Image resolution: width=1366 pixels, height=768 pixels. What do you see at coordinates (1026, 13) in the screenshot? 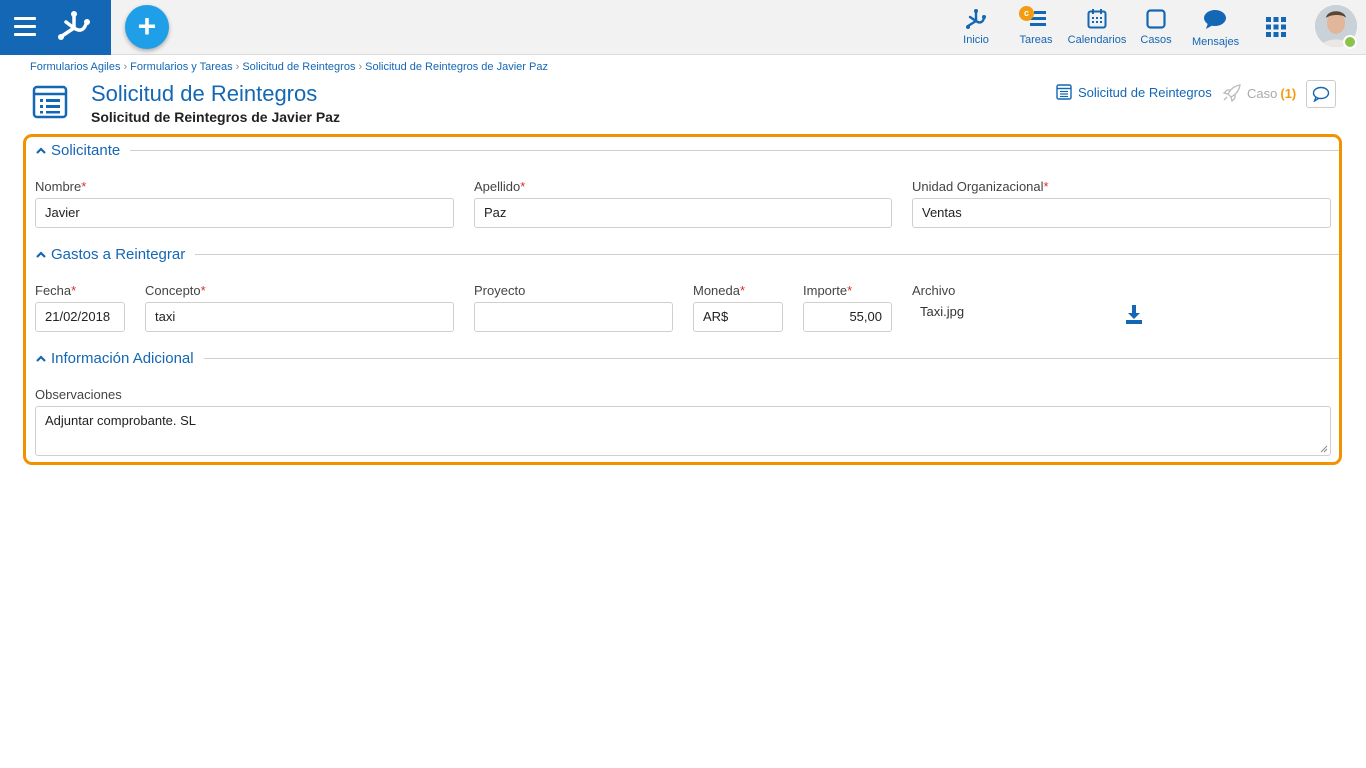
I see `tasks-badge: c` at bounding box center [1026, 13].